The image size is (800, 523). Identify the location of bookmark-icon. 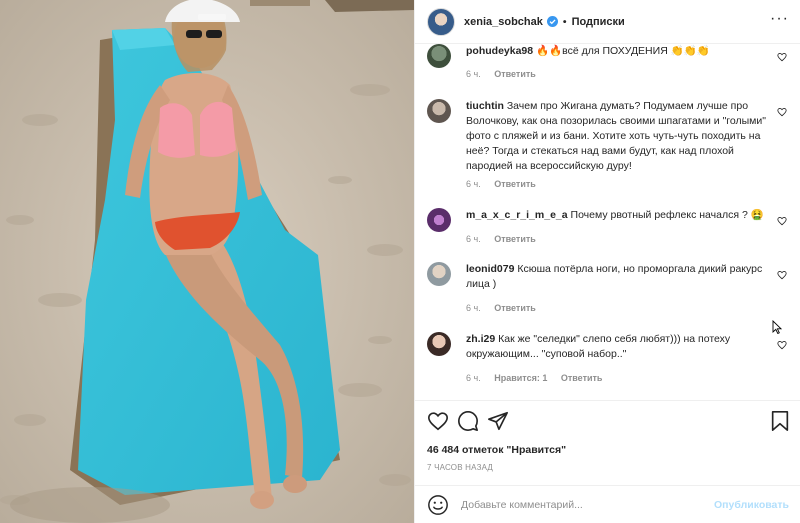
(780, 421).